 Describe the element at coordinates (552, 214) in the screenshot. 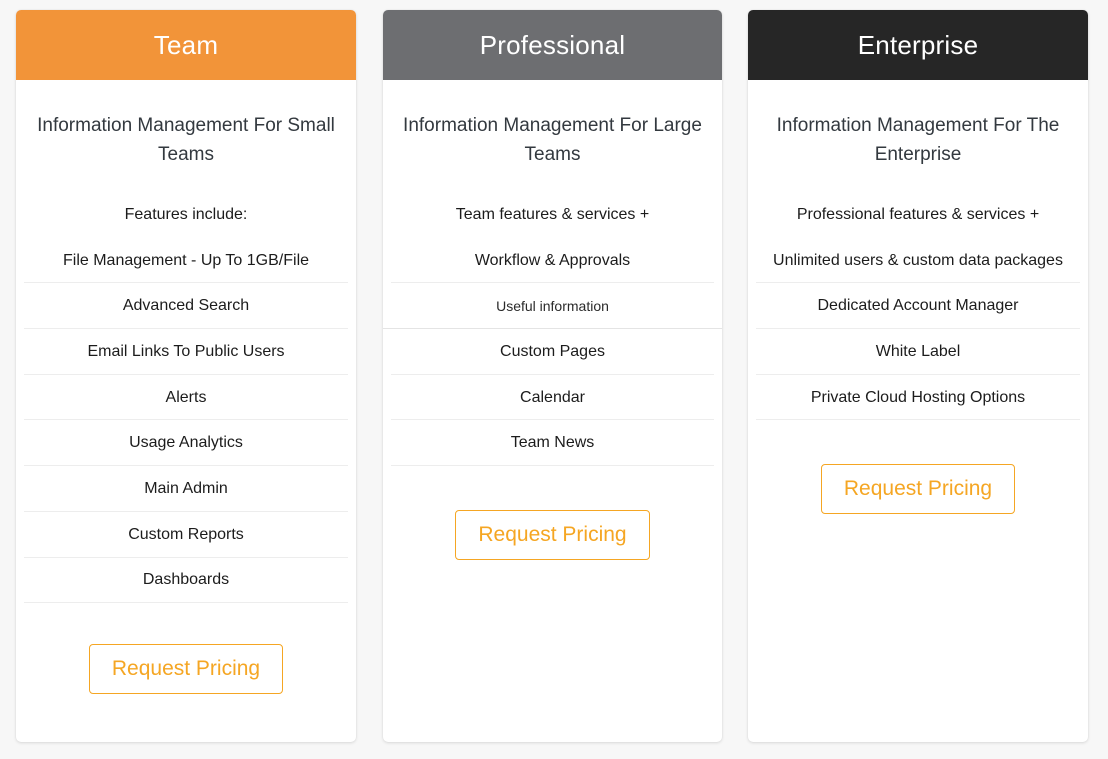

I see `feature-lead-row: Team features & services +` at that location.